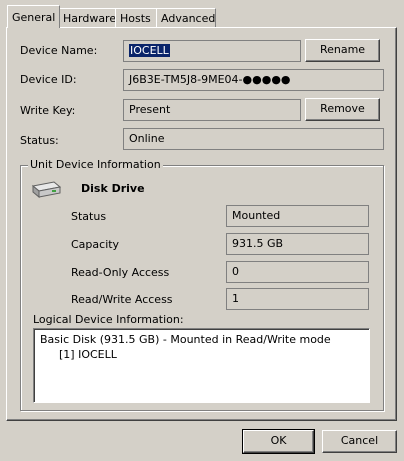  Describe the element at coordinates (136, 17) in the screenshot. I see `tab-hosts: Hosts` at that location.